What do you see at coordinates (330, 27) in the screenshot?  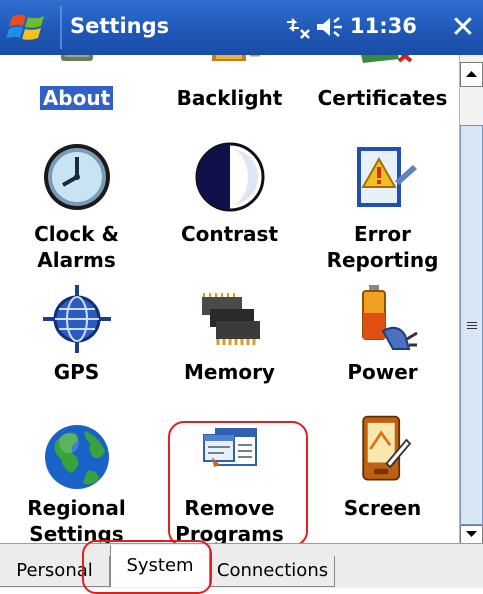 I see `volume-icon` at bounding box center [330, 27].